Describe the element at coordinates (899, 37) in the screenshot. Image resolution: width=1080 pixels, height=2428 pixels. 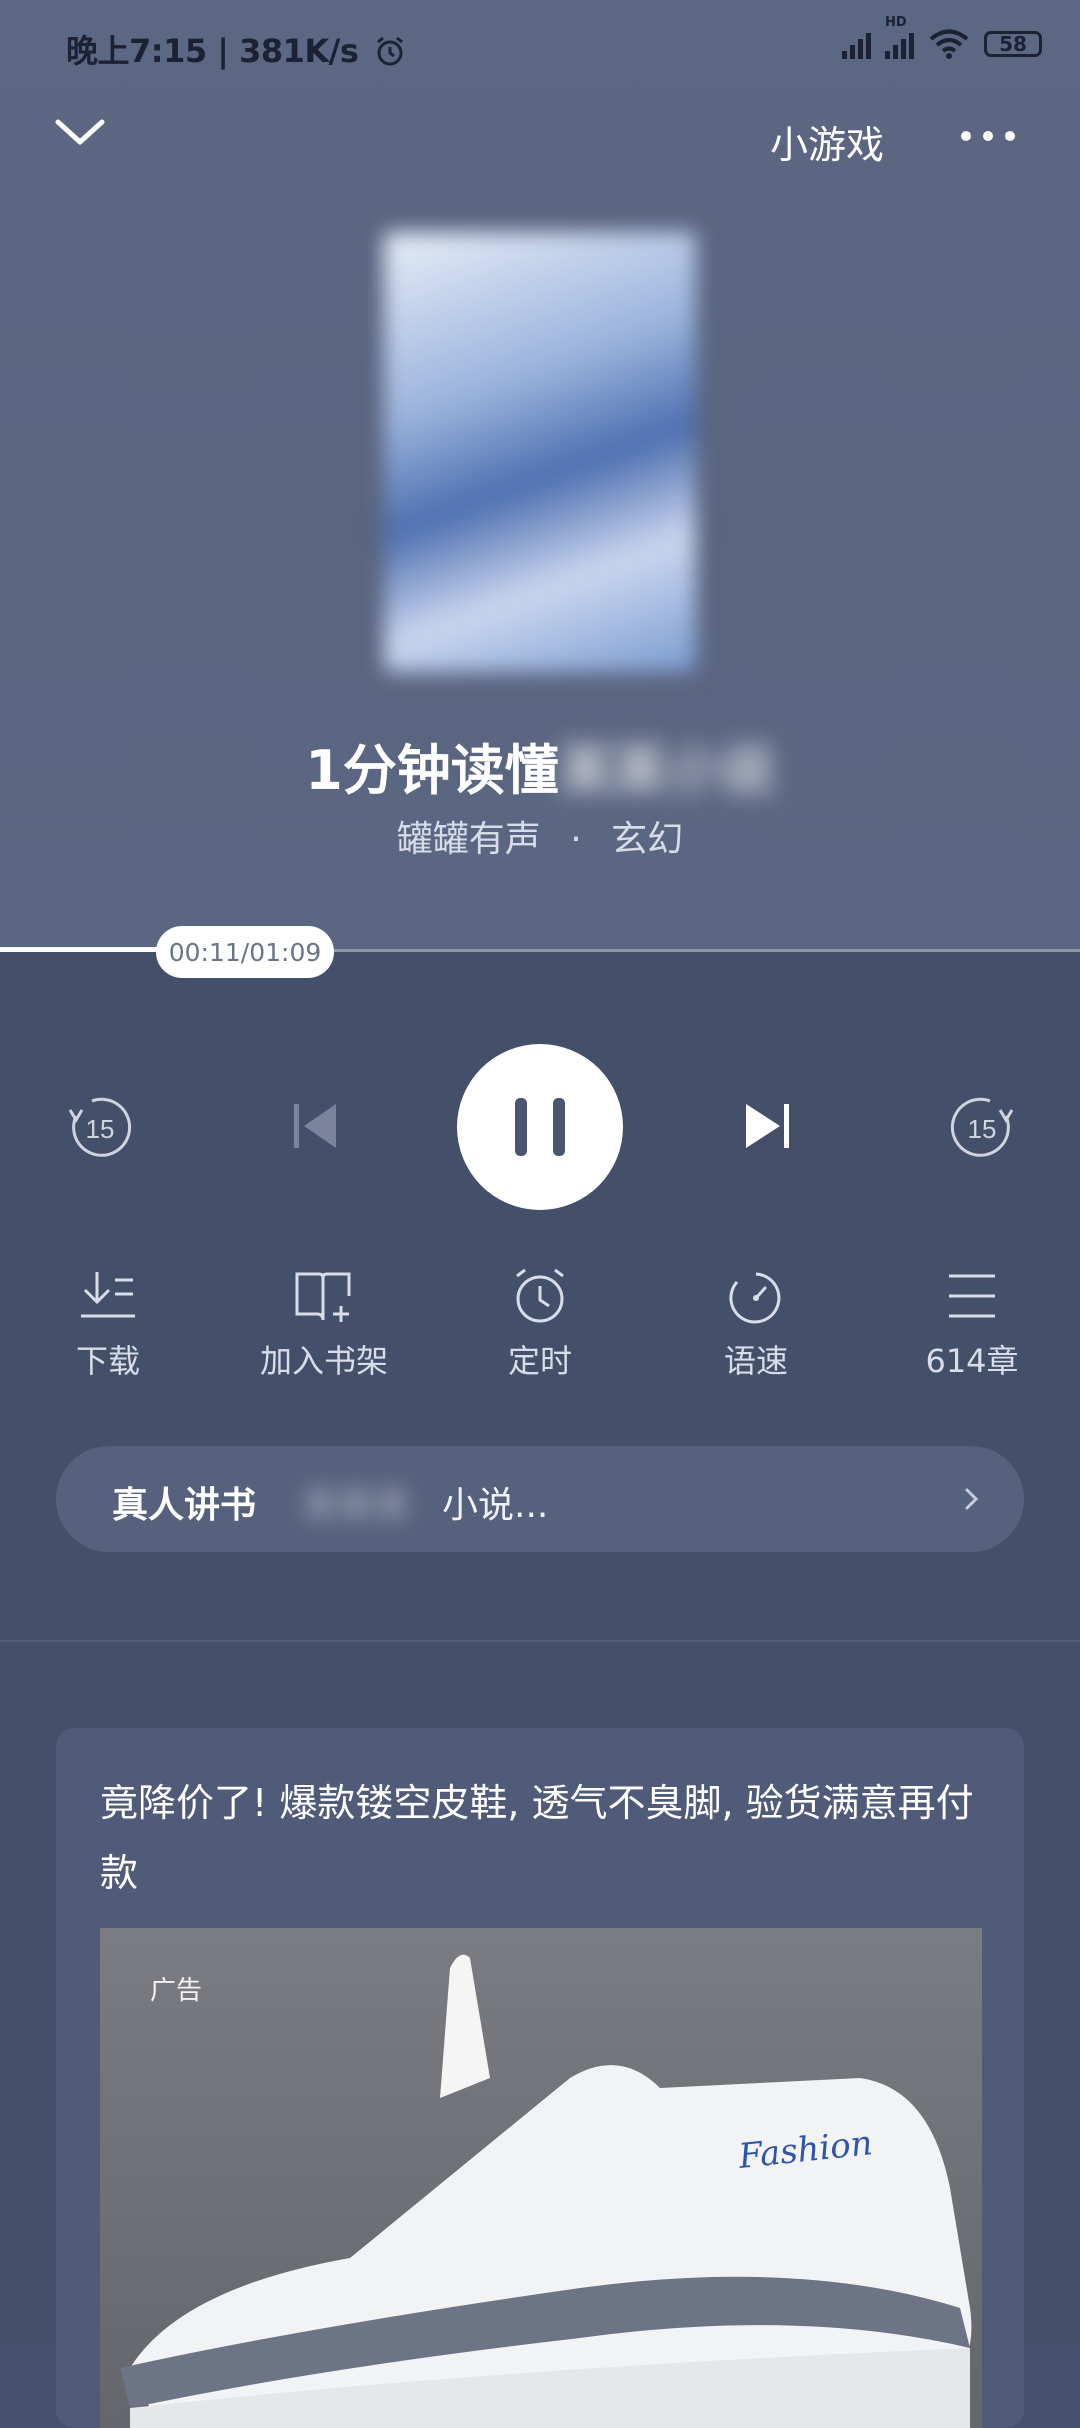
I see `hd-signal-icon: HD` at that location.